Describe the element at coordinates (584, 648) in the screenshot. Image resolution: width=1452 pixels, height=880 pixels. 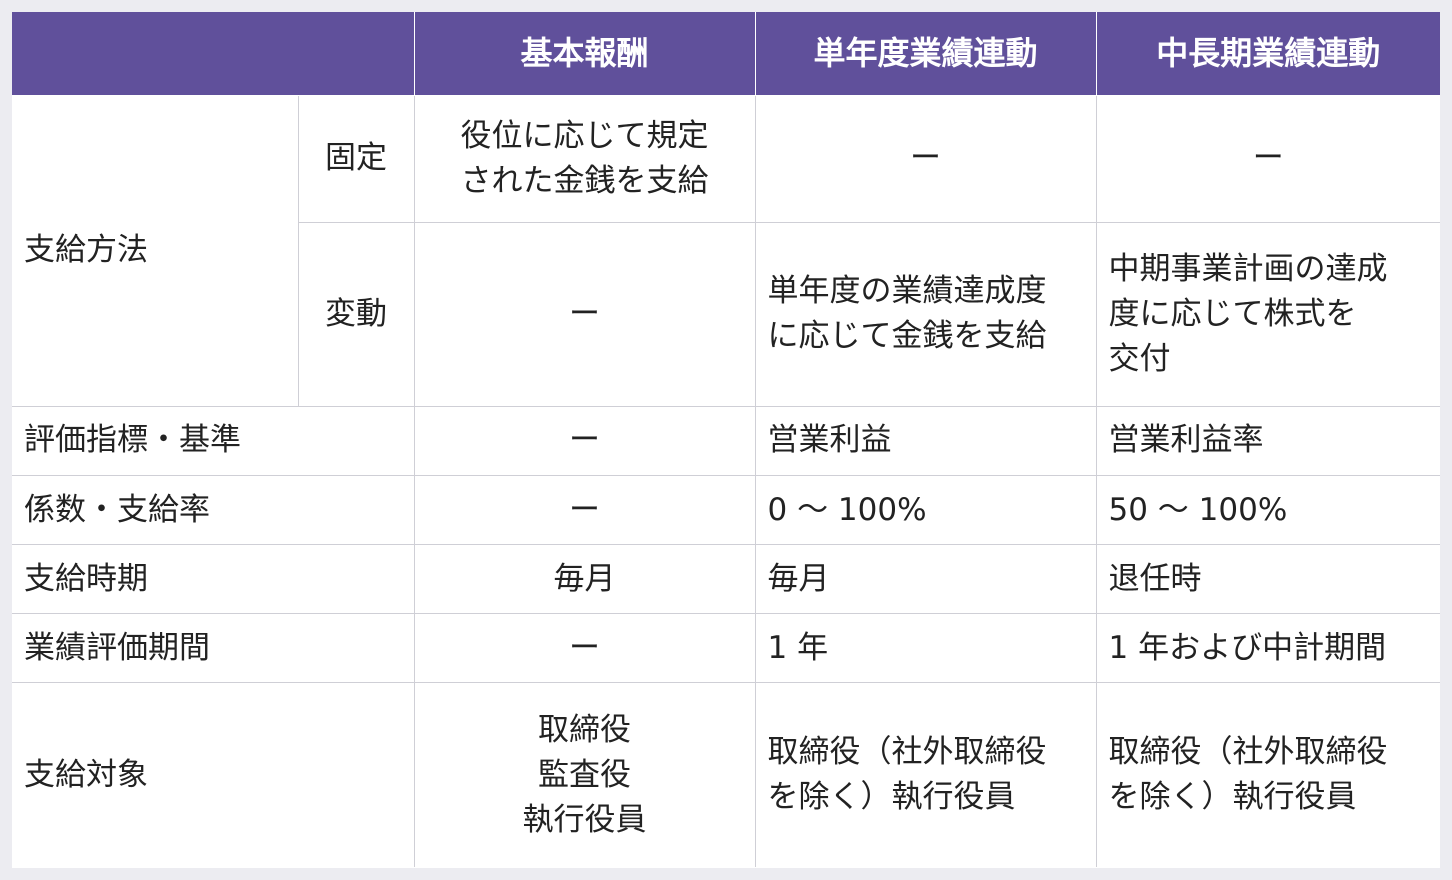
I see `cell-evaluation-period-base: ー` at that location.